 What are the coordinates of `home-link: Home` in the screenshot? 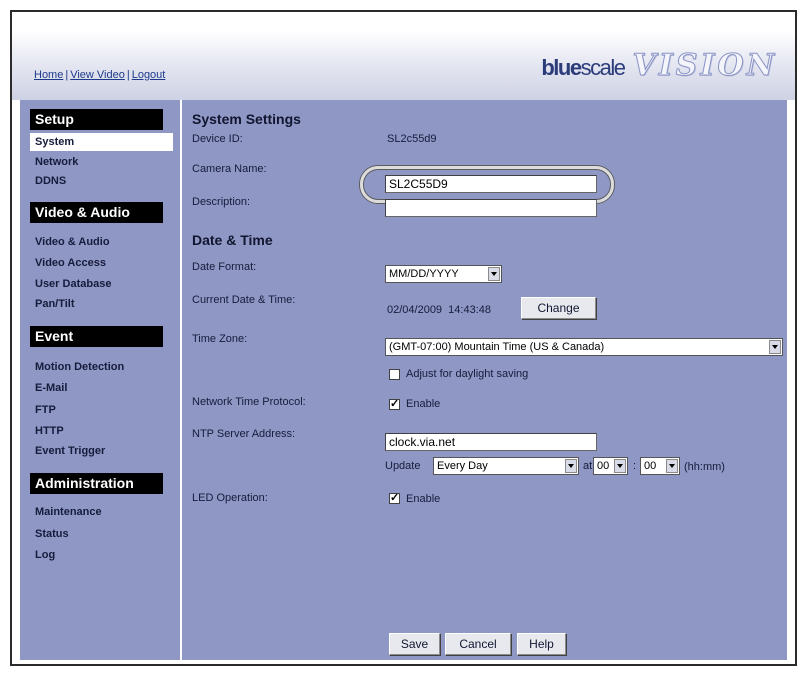 It's located at (48, 75).